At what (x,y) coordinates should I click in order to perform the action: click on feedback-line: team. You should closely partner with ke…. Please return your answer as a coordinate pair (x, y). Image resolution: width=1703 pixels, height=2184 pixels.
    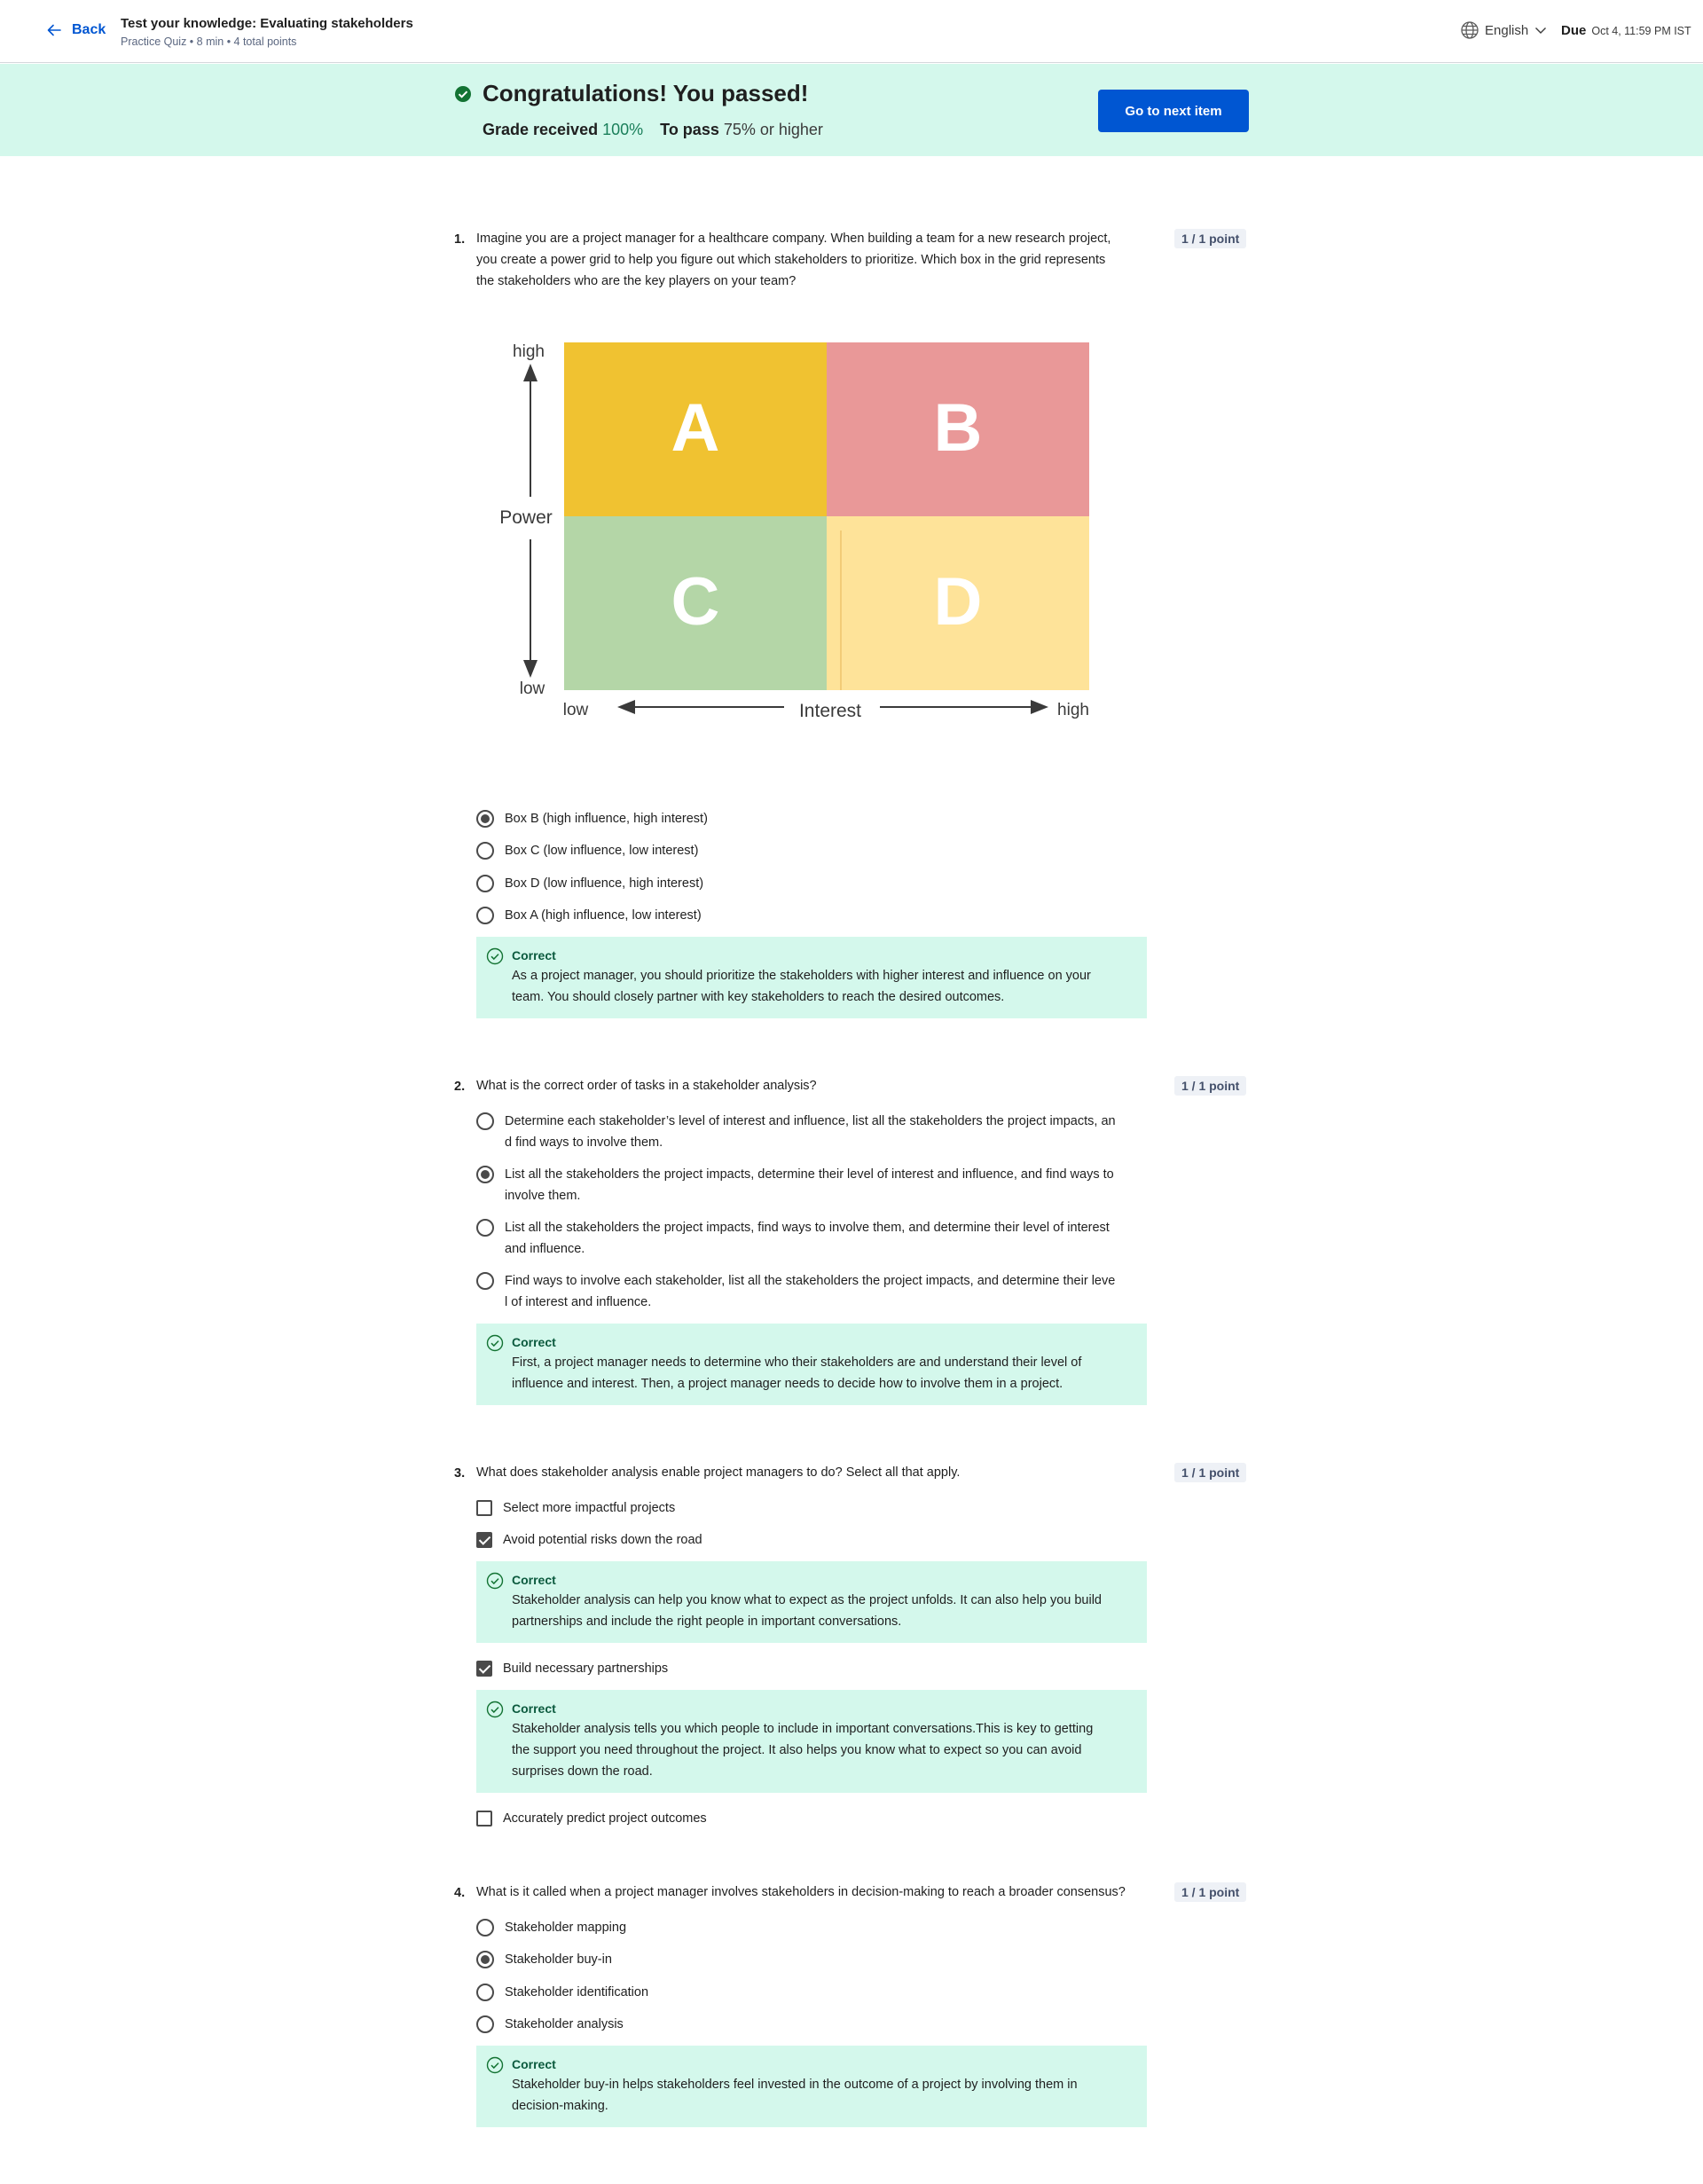
    Looking at the image, I should click on (758, 997).